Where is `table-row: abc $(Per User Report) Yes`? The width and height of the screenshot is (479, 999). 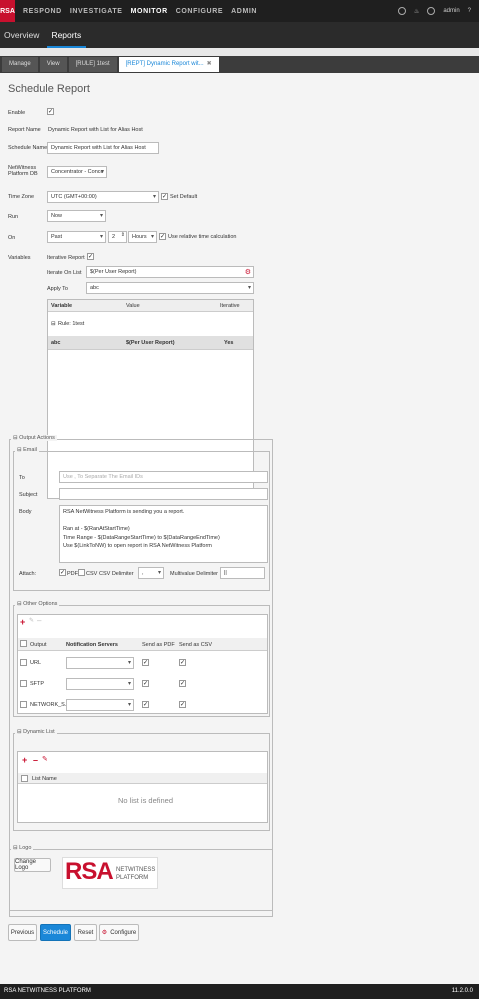 table-row: abc $(Per User Report) Yes is located at coordinates (150, 343).